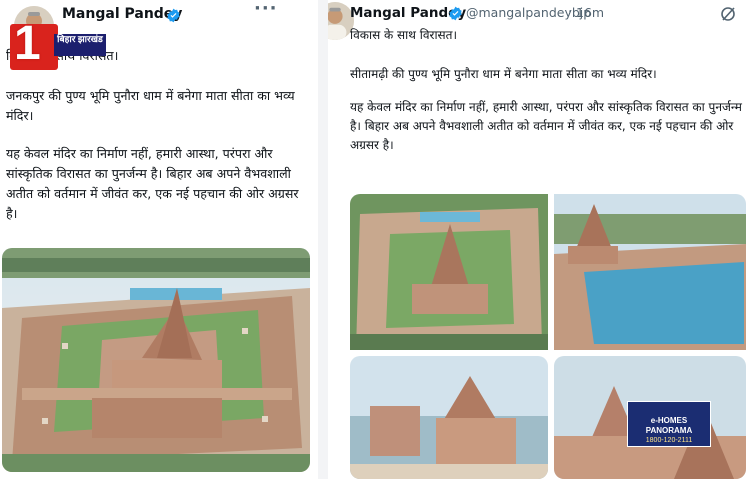 This screenshot has height=479, width=746. Describe the element at coordinates (669, 420) in the screenshot. I see `ad-title: e-HOMES` at that location.